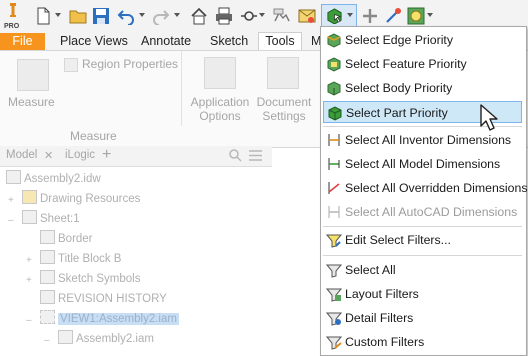 This screenshot has height=356, width=528. What do you see at coordinates (94, 41) in the screenshot?
I see `tab-place-views: Place Views` at bounding box center [94, 41].